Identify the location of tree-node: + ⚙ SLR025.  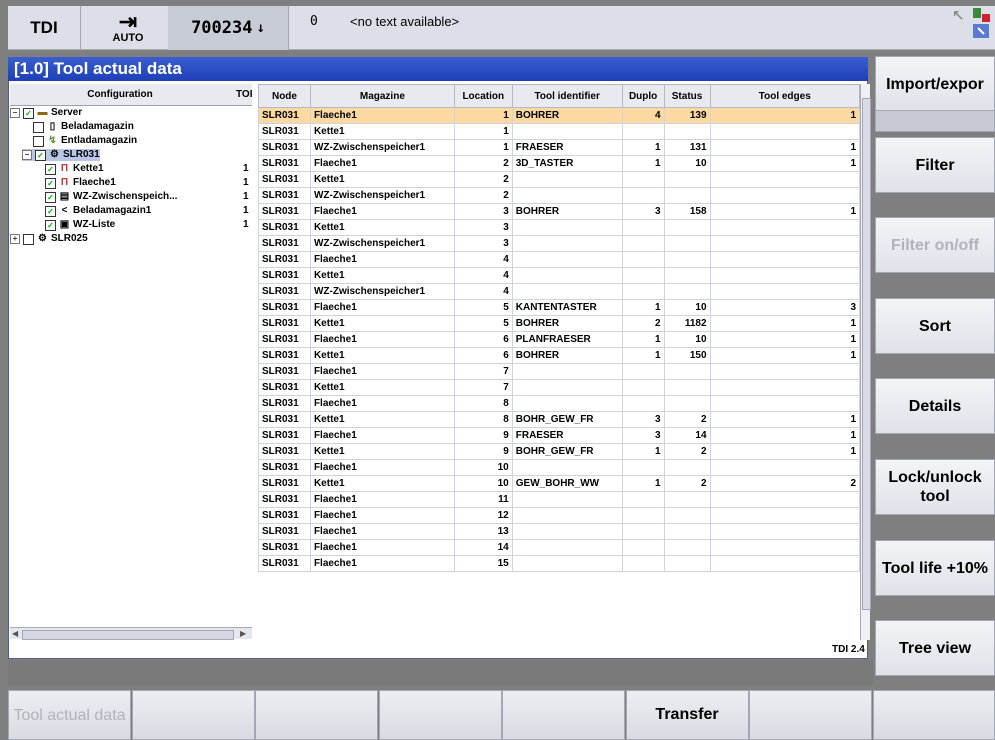
(49, 239).